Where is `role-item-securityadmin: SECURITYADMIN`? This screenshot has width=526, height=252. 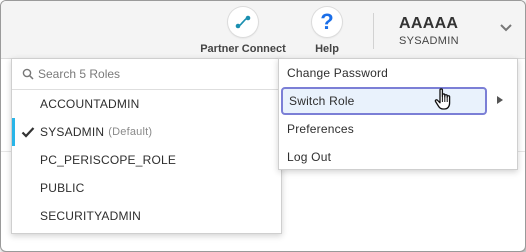
role-item-securityadmin: SECURITYADMIN is located at coordinates (146, 216).